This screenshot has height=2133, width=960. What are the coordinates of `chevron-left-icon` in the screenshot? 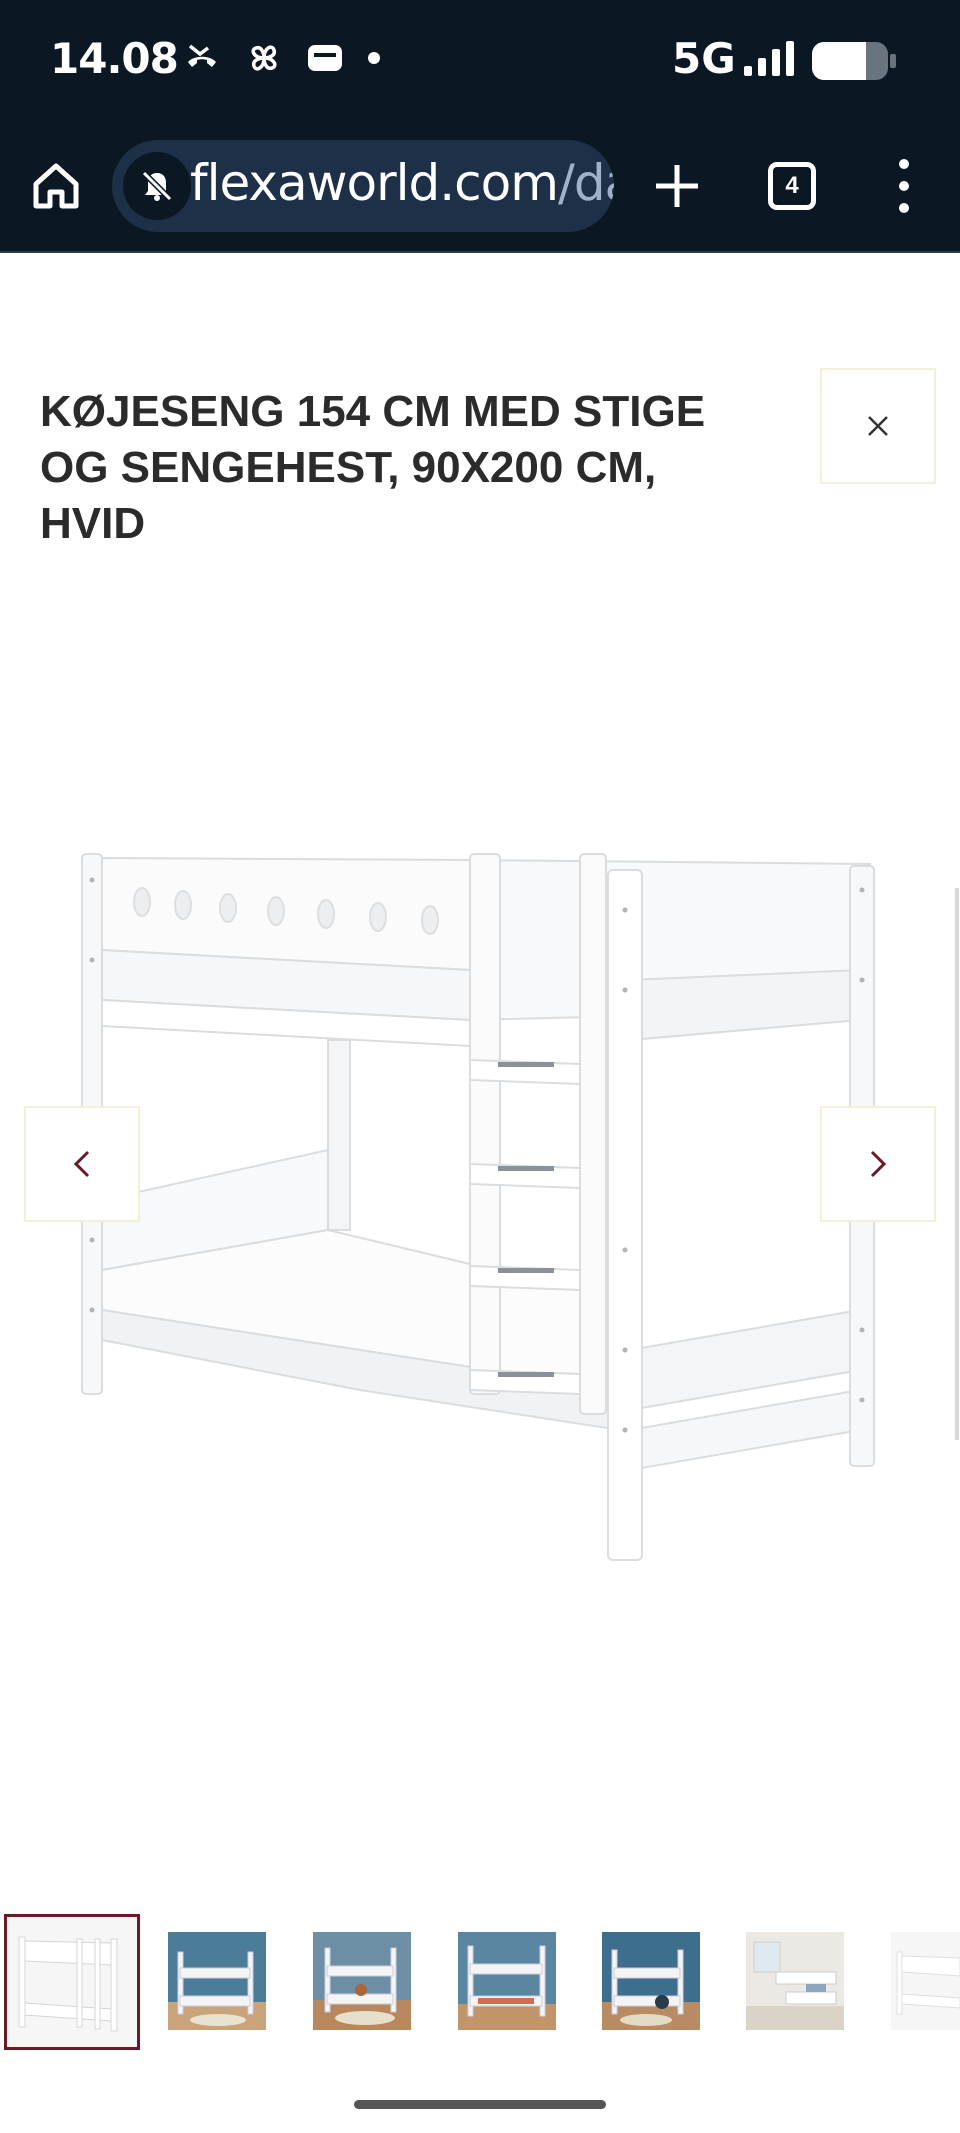 It's located at (81, 1164).